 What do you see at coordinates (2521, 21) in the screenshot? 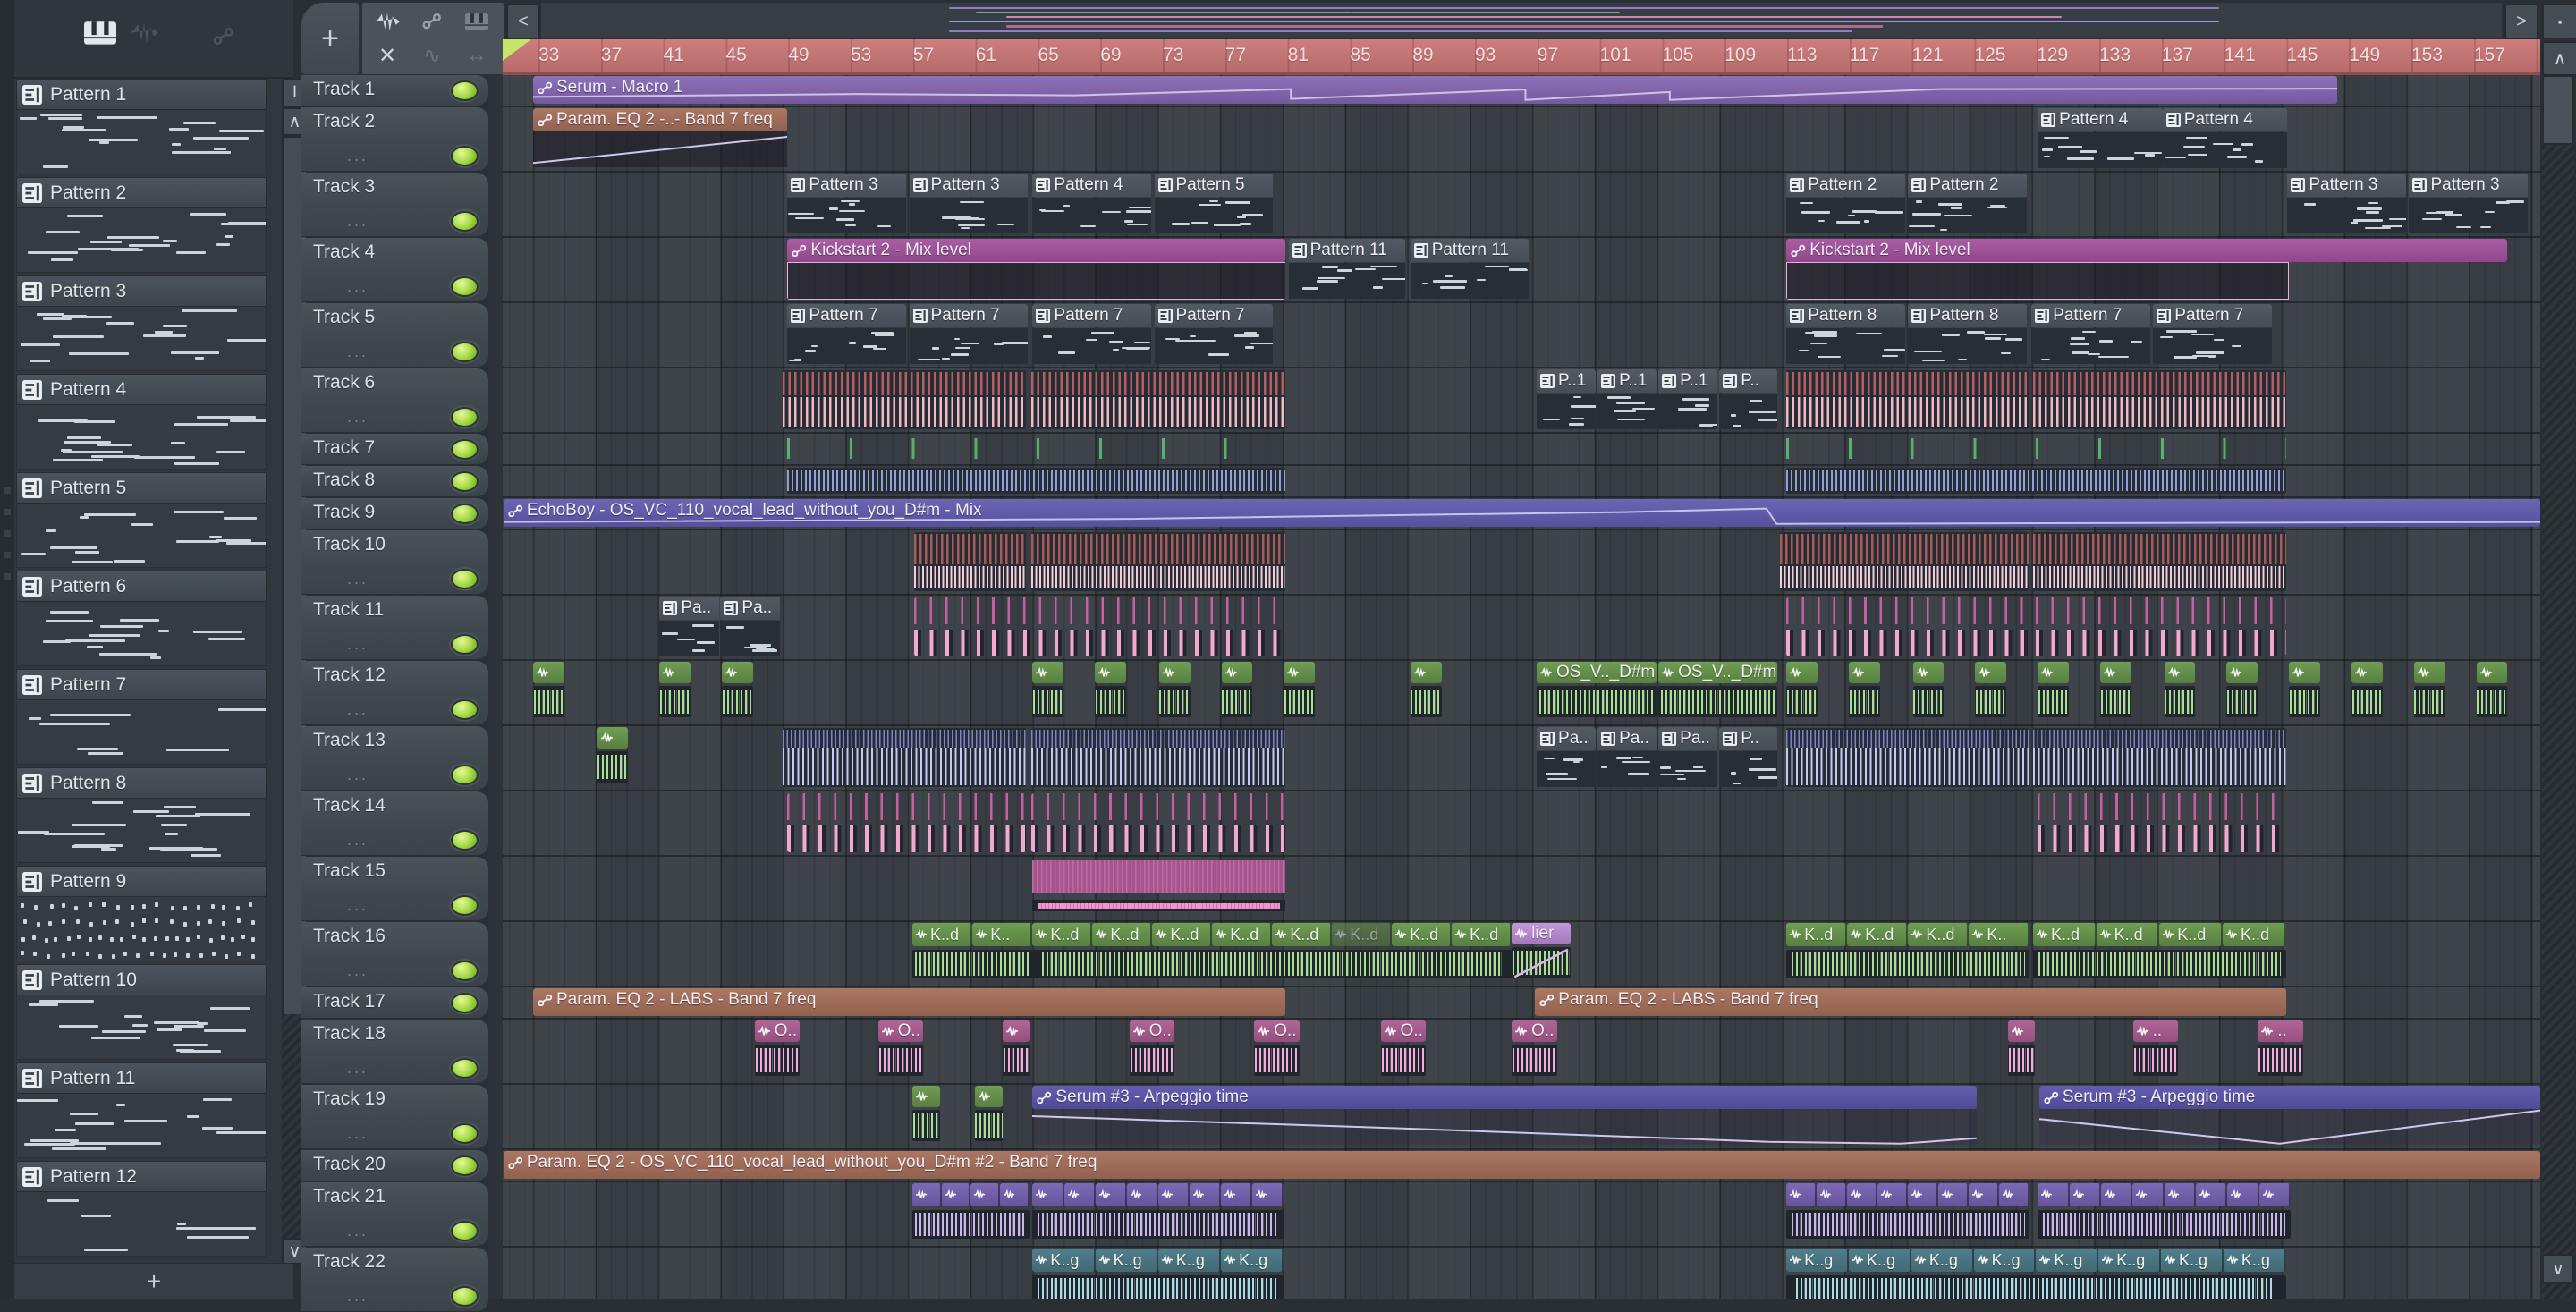
I see `minimap-scroll-right-button: >` at bounding box center [2521, 21].